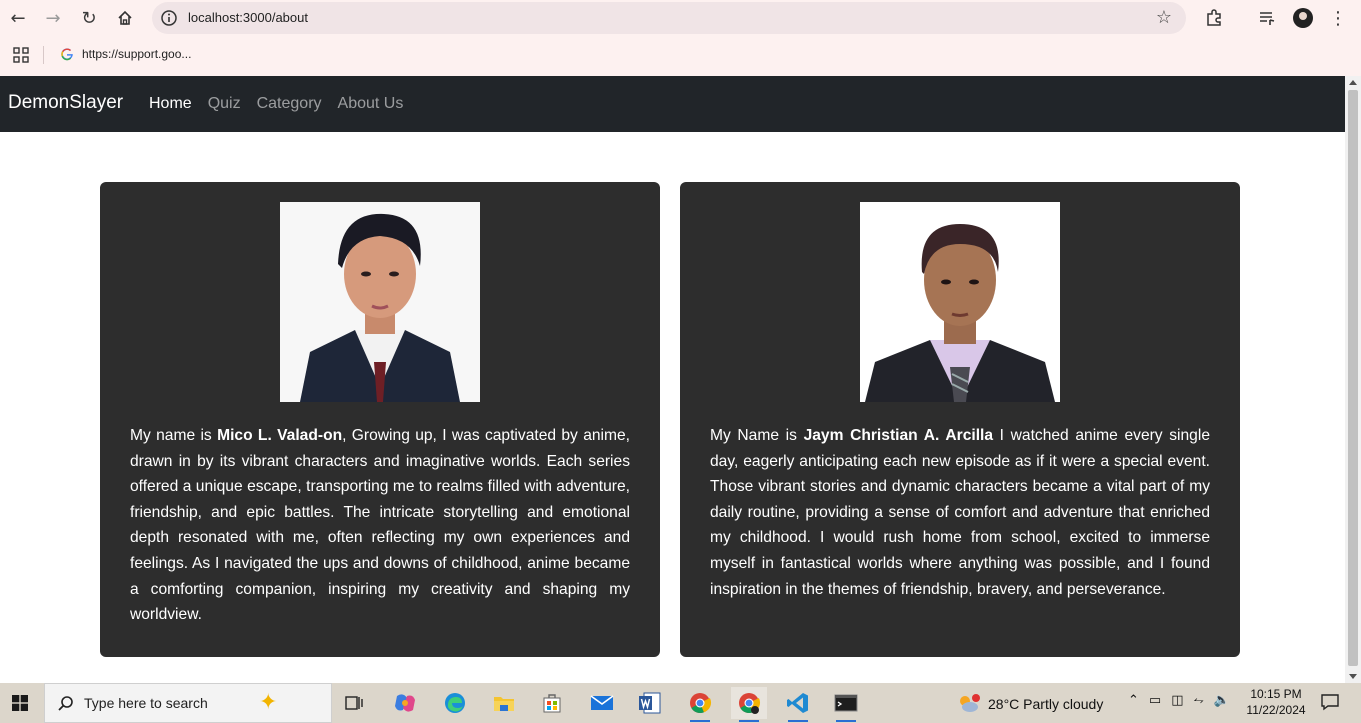  What do you see at coordinates (380, 302) in the screenshot?
I see `profile-photo-mico` at bounding box center [380, 302].